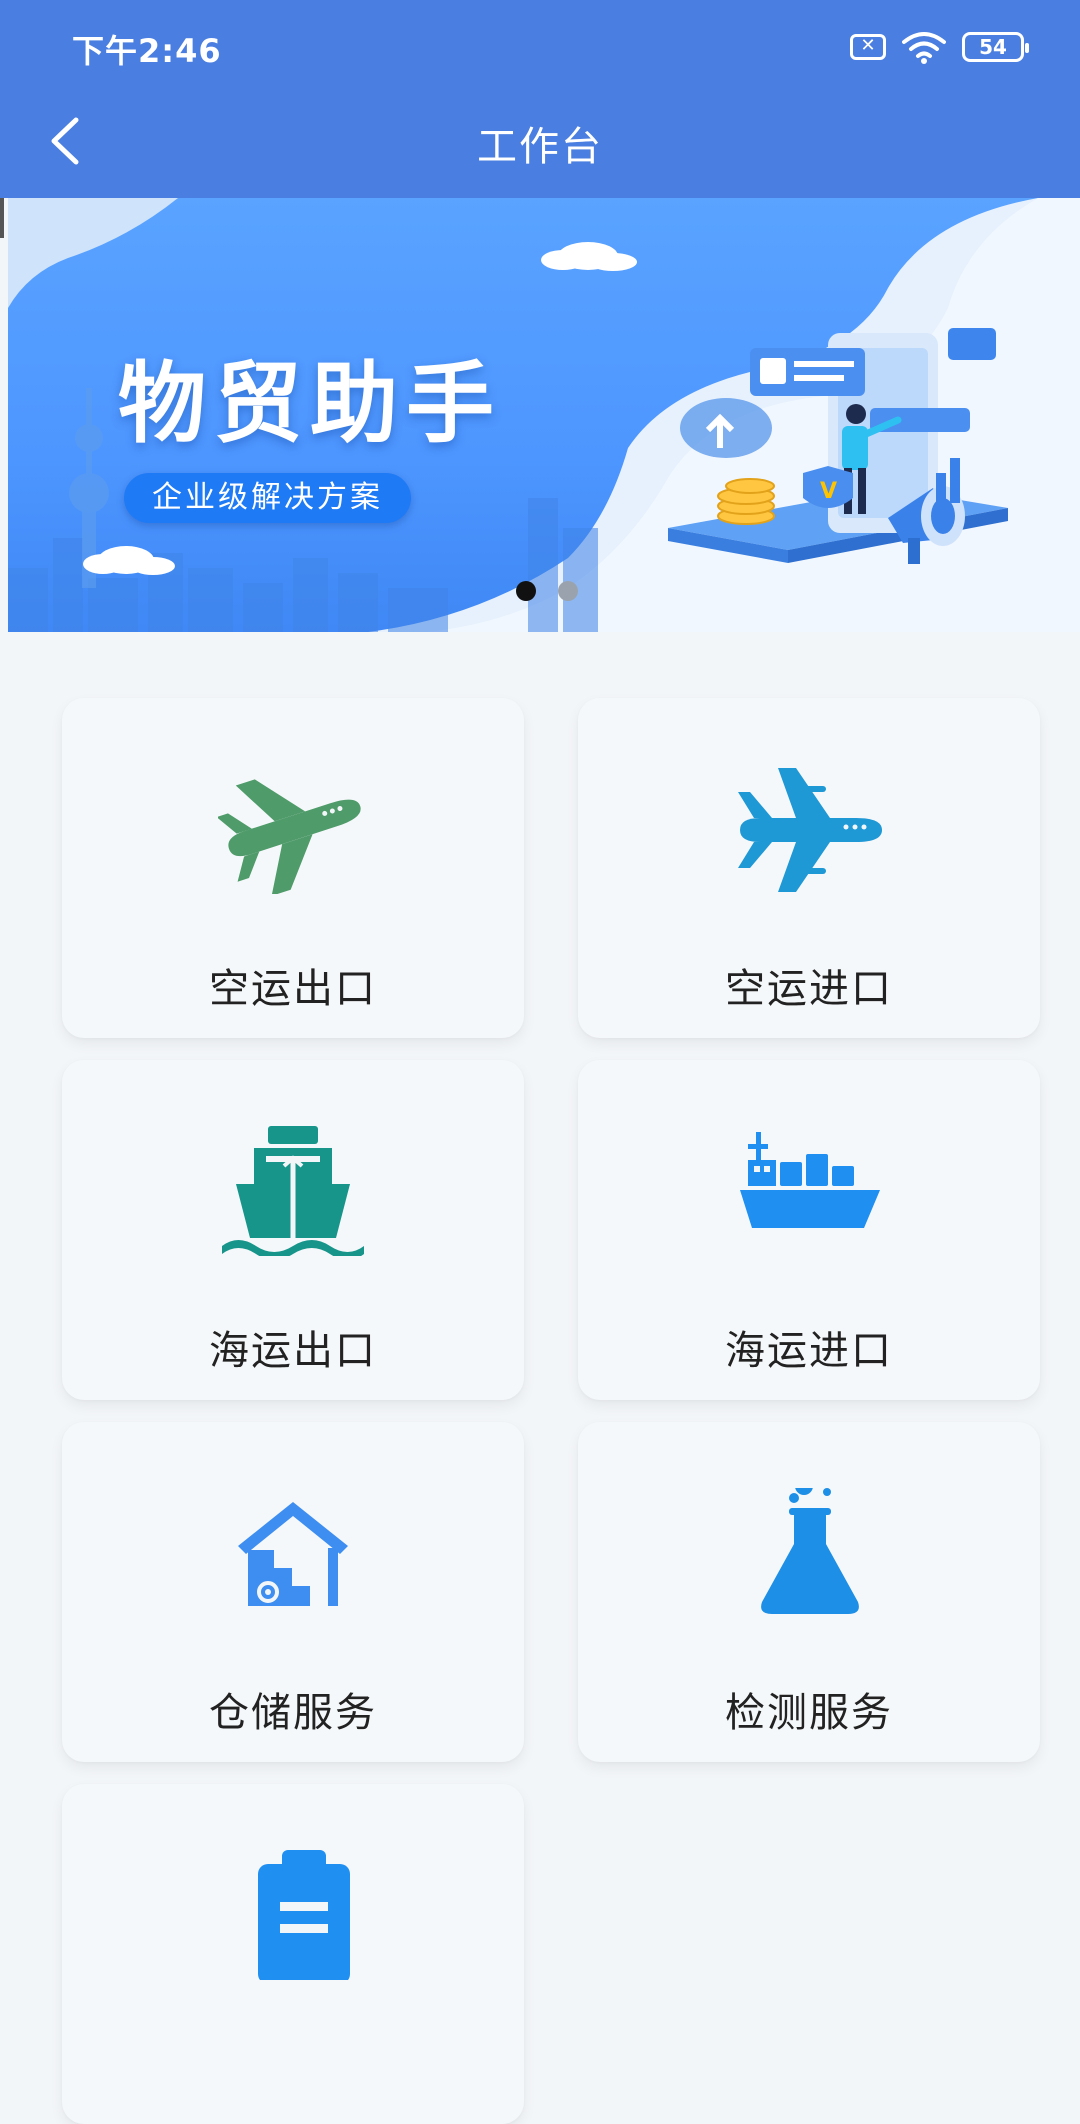  Describe the element at coordinates (924, 48) in the screenshot. I see `wifi-icon` at that location.